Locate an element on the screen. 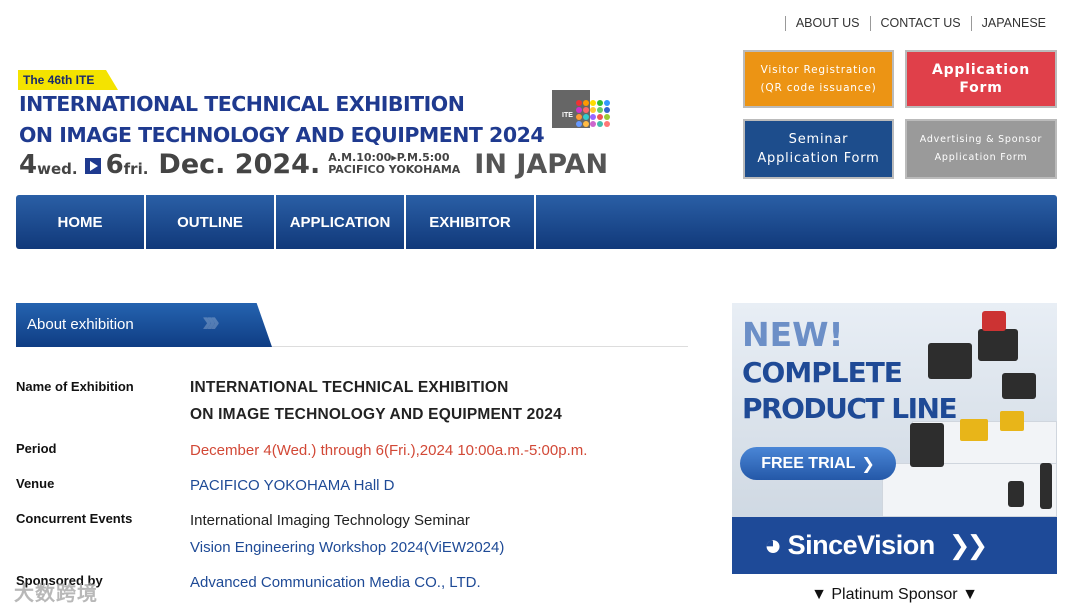 This screenshot has height=610, width=1080. concurrent-events-label: Concurrent Events is located at coordinates (74, 518).